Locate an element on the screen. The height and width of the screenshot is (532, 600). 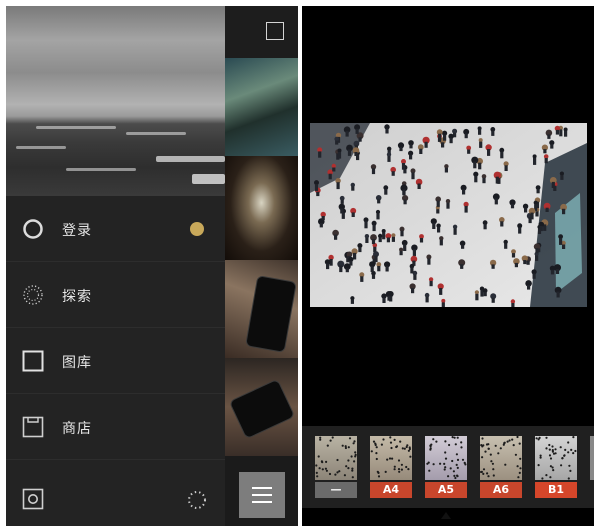
menu-item-label: 探索 is located at coordinates (77, 297).